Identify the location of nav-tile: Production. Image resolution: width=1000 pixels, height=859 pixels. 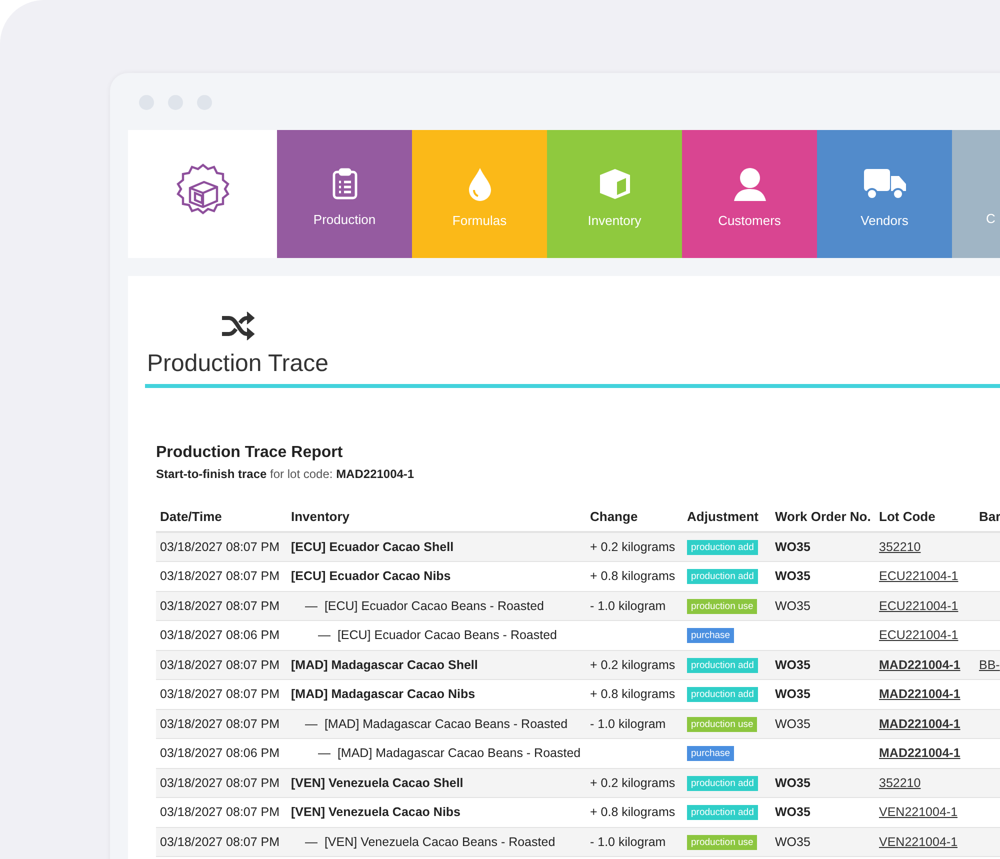
(344, 194).